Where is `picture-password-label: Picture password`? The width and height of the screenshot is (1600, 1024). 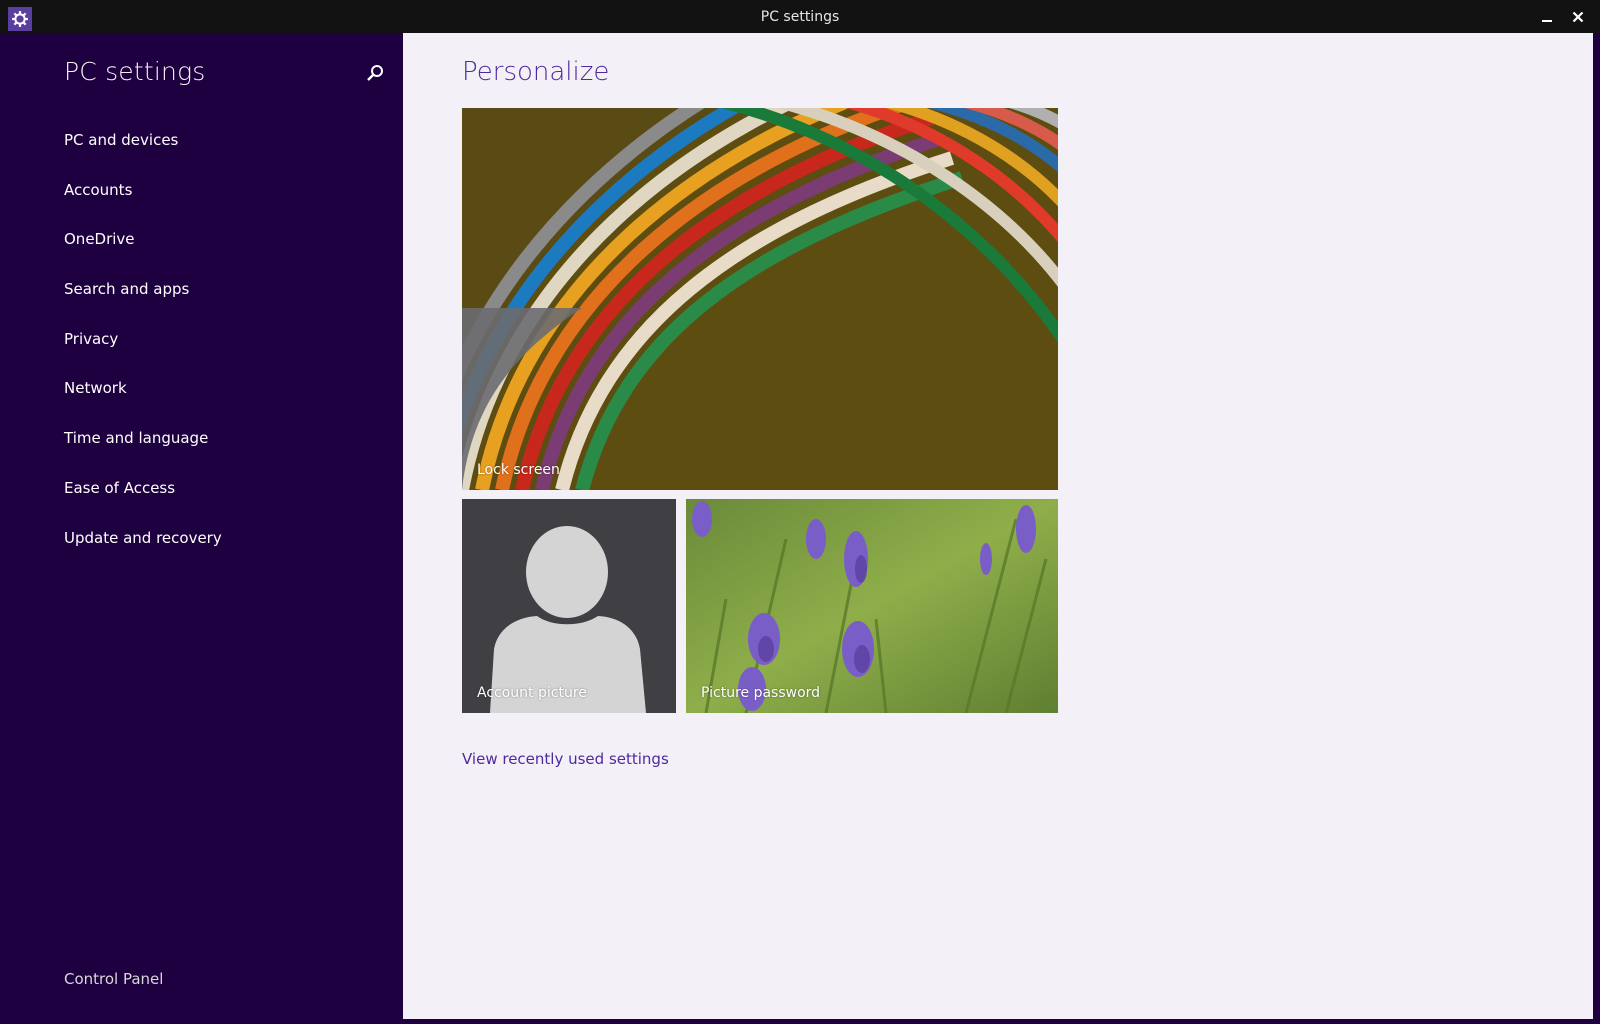
picture-password-label: Picture password is located at coordinates (761, 693).